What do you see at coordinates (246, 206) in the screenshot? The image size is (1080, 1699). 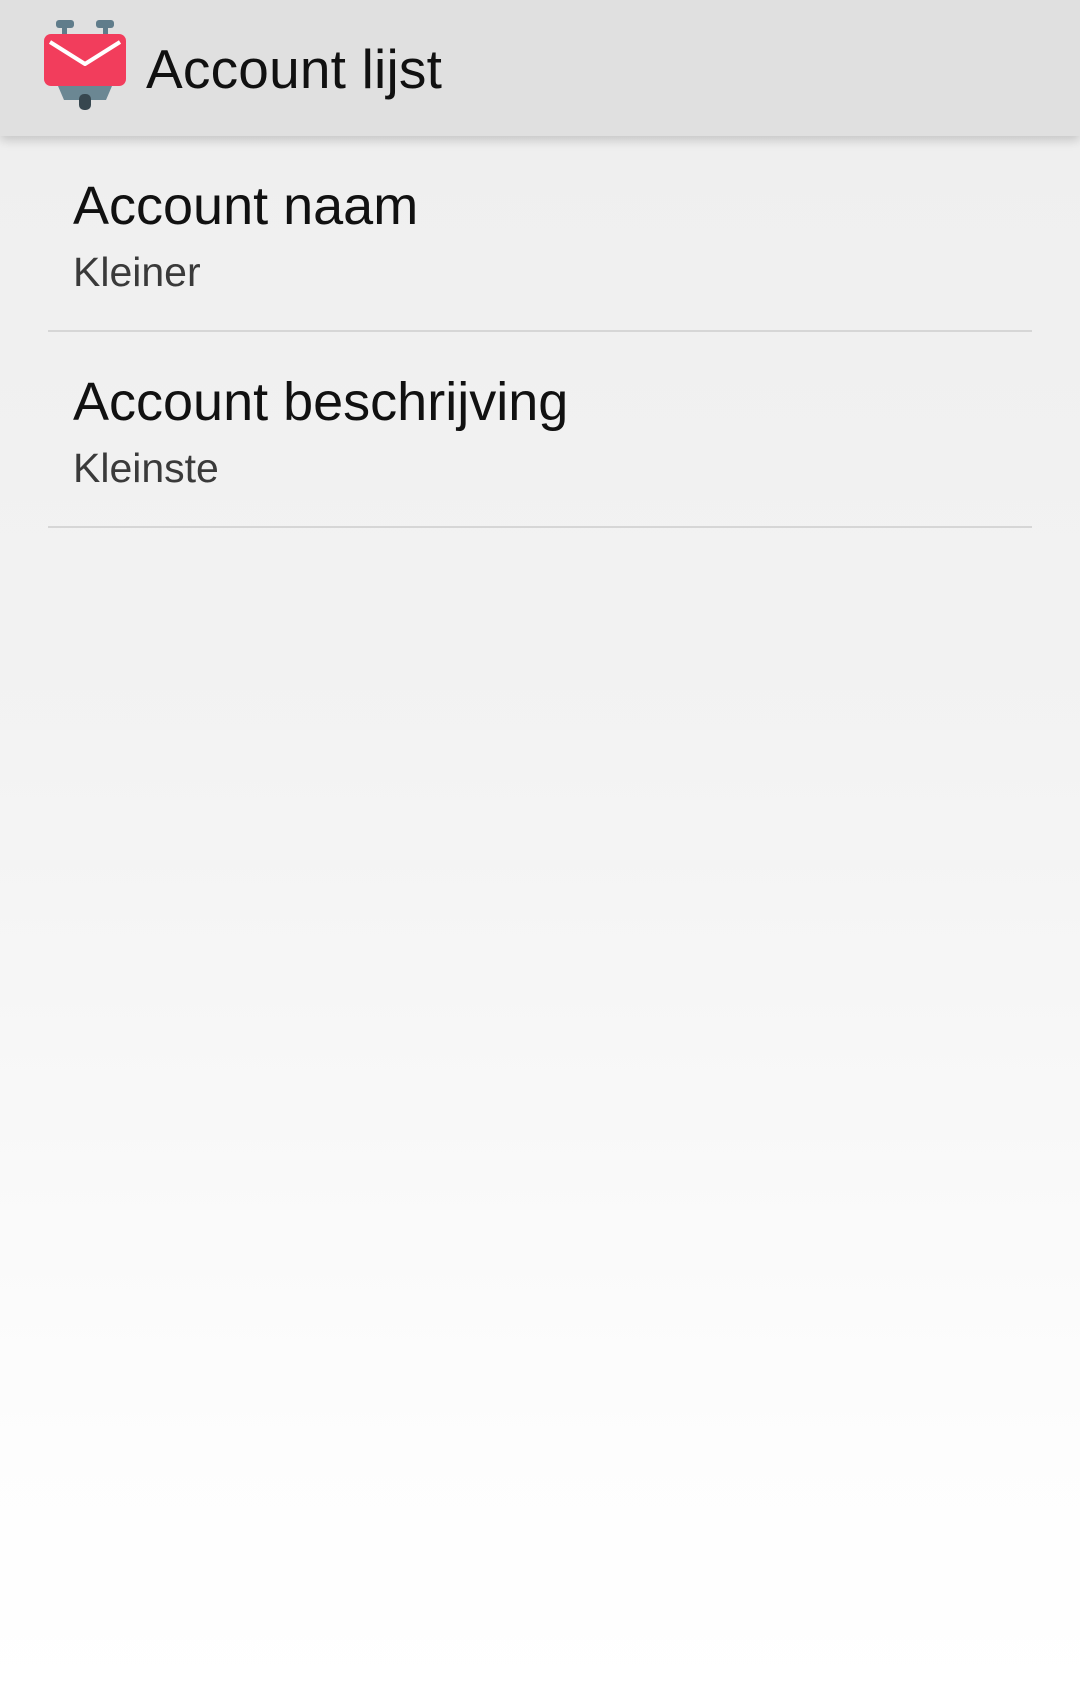 I see `preference-title: Account naam` at bounding box center [246, 206].